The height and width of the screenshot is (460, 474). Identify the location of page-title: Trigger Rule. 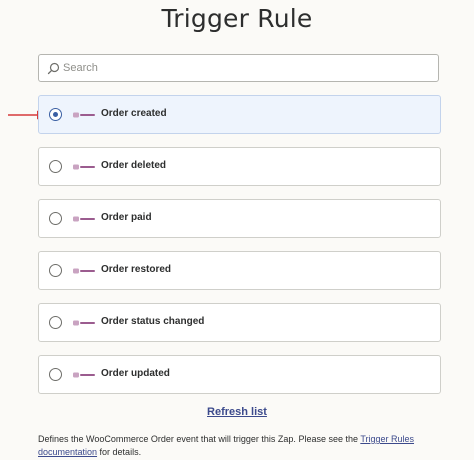
(237, 18).